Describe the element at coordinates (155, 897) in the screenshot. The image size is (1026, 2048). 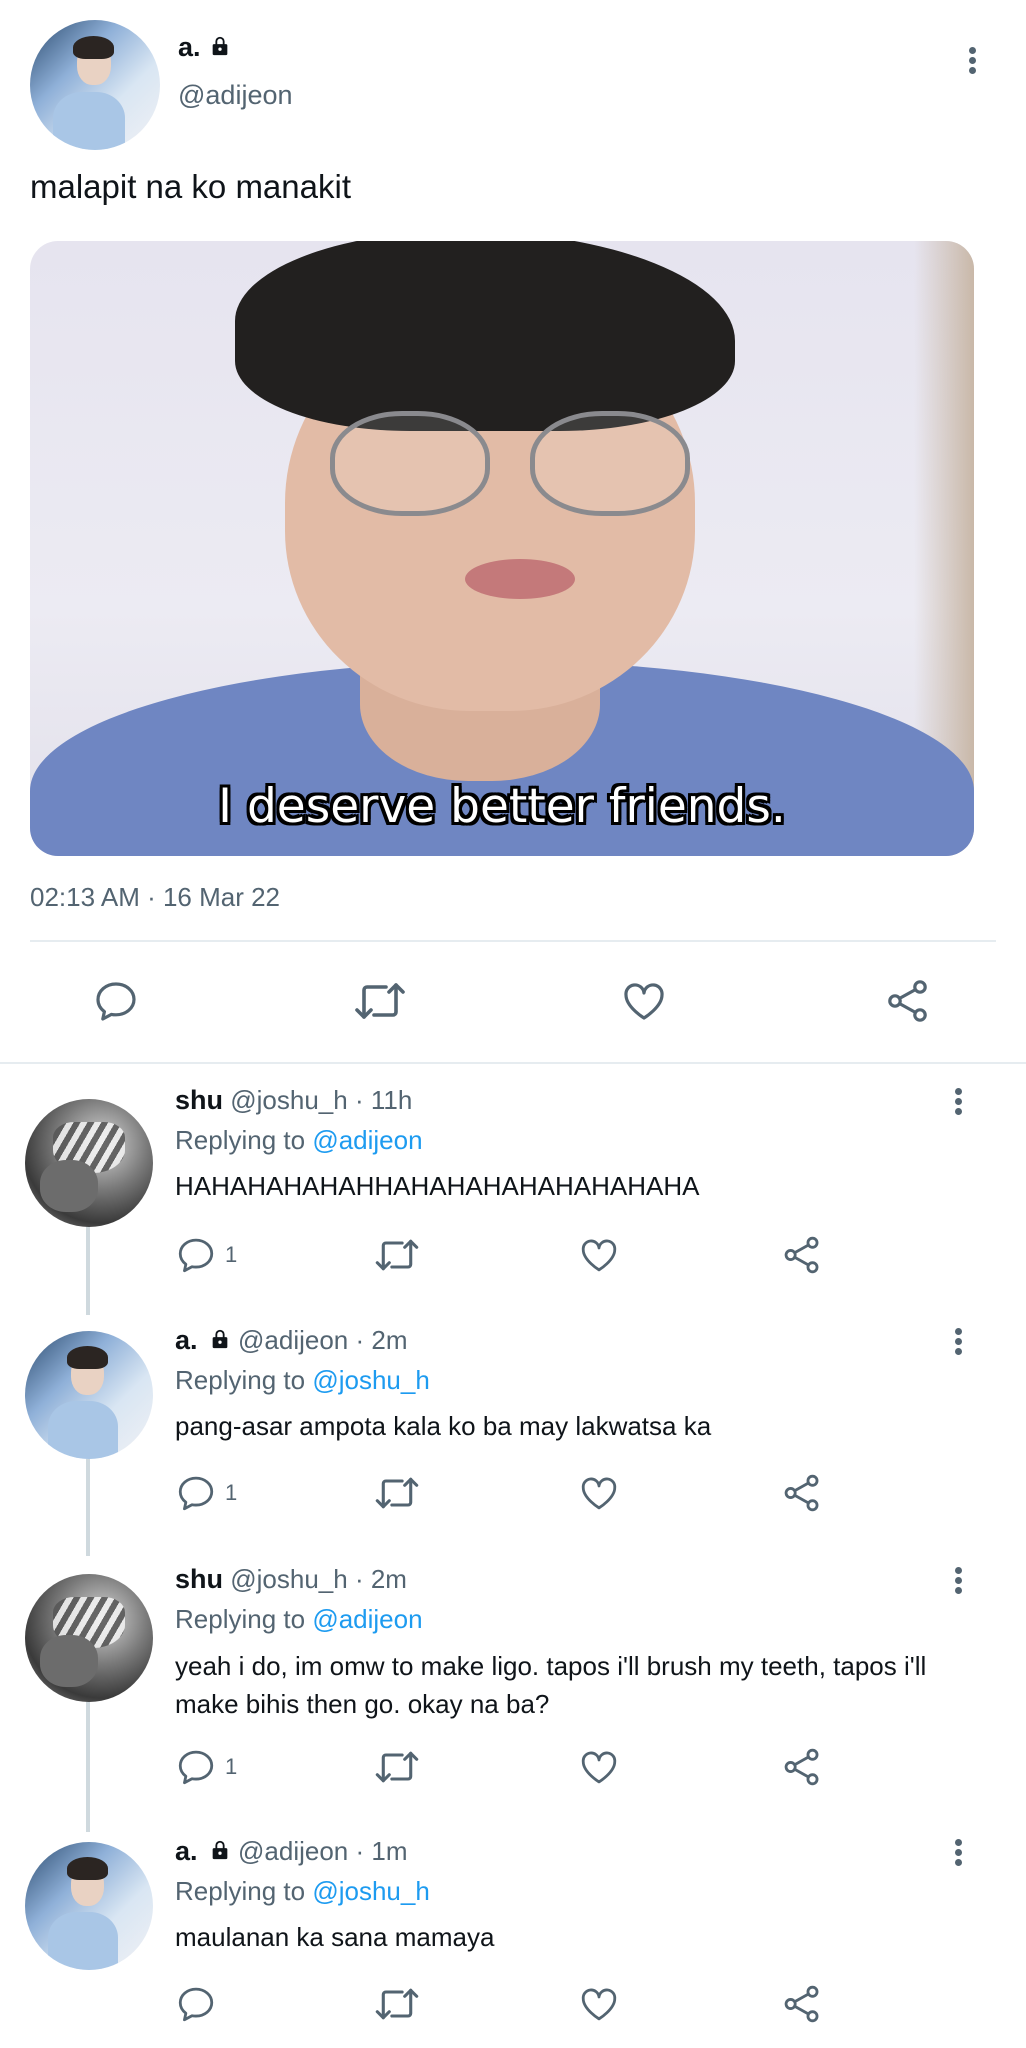
I see `tweet-timestamp: 02:13 AM · 16 Mar 22` at that location.